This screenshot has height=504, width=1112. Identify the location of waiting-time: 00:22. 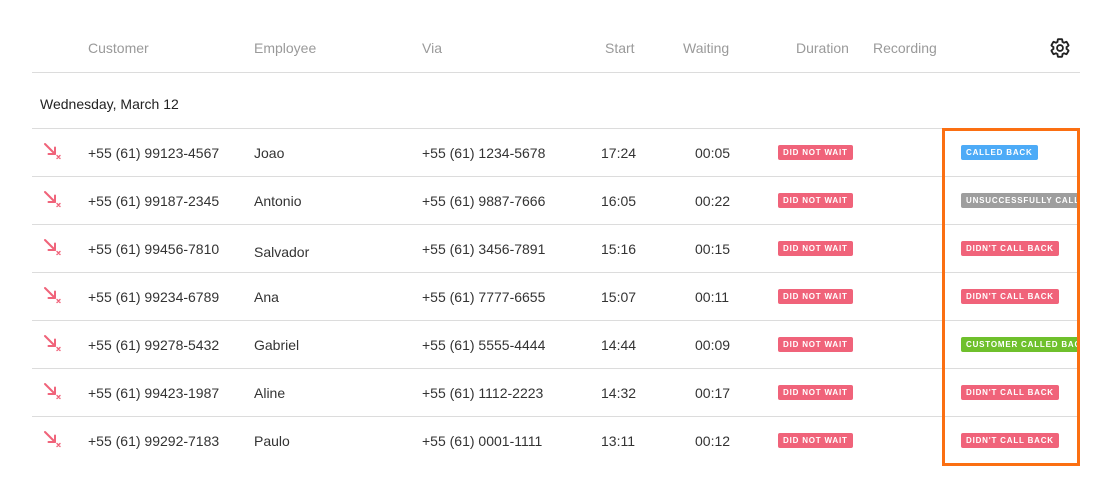
(713, 201).